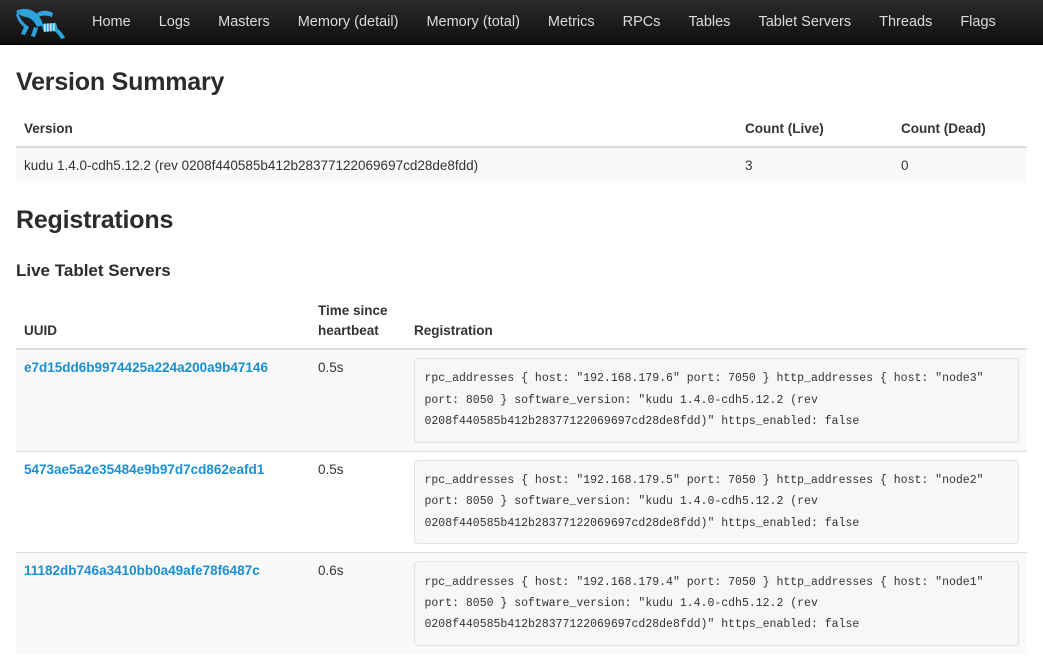 This screenshot has width=1043, height=663. What do you see at coordinates (472, 22) in the screenshot?
I see `nav-item-memory-total: Memory (total)` at bounding box center [472, 22].